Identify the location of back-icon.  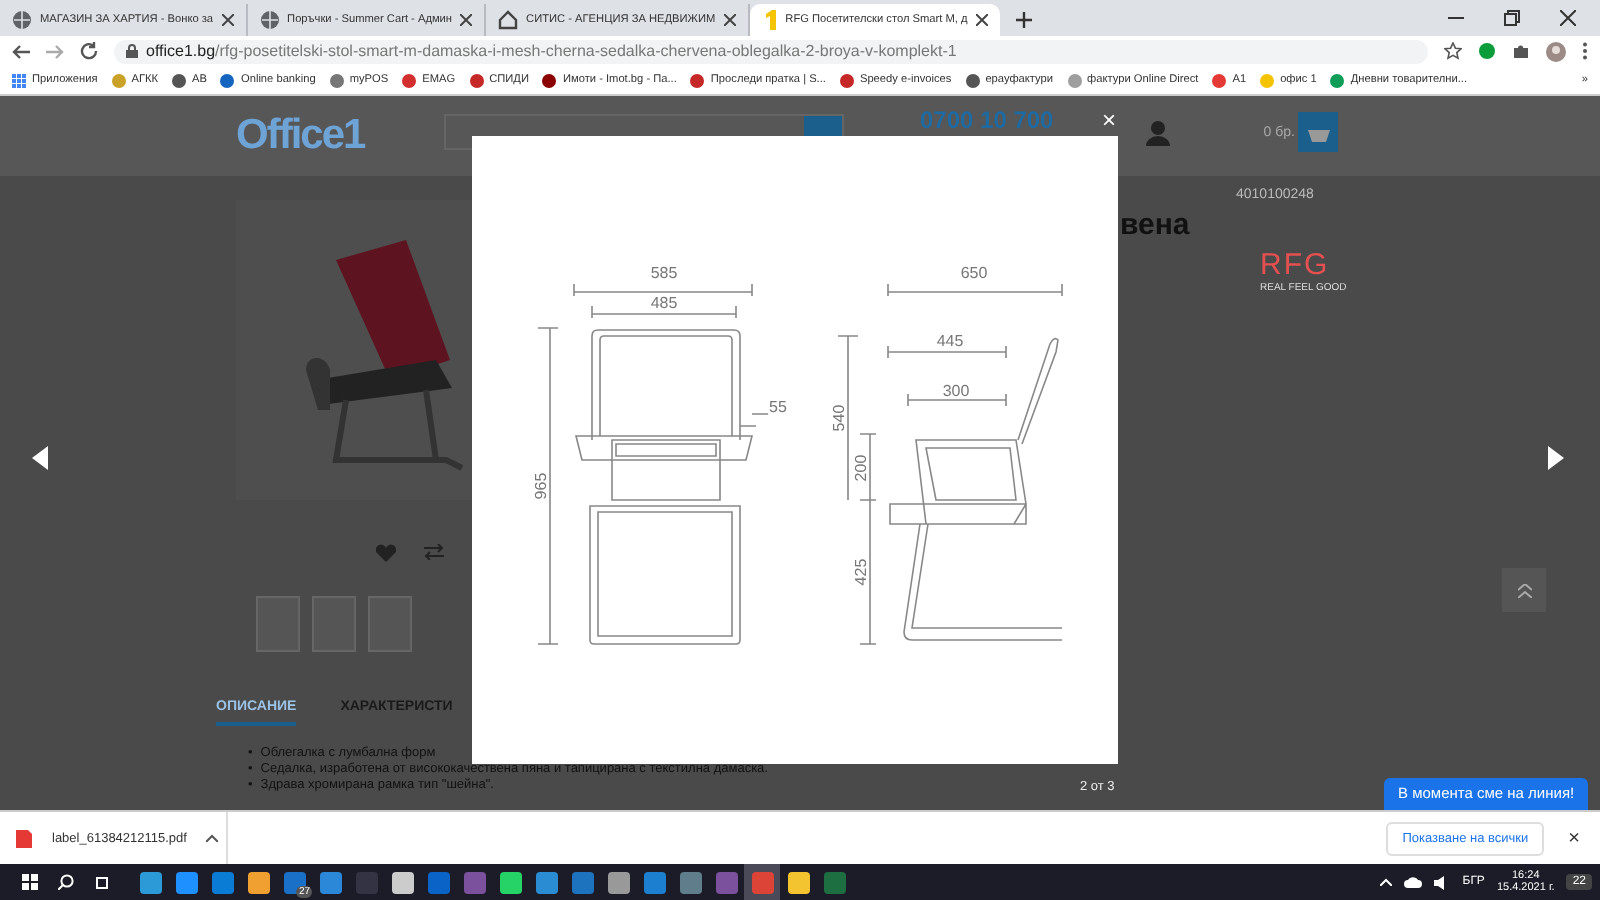
(21, 51).